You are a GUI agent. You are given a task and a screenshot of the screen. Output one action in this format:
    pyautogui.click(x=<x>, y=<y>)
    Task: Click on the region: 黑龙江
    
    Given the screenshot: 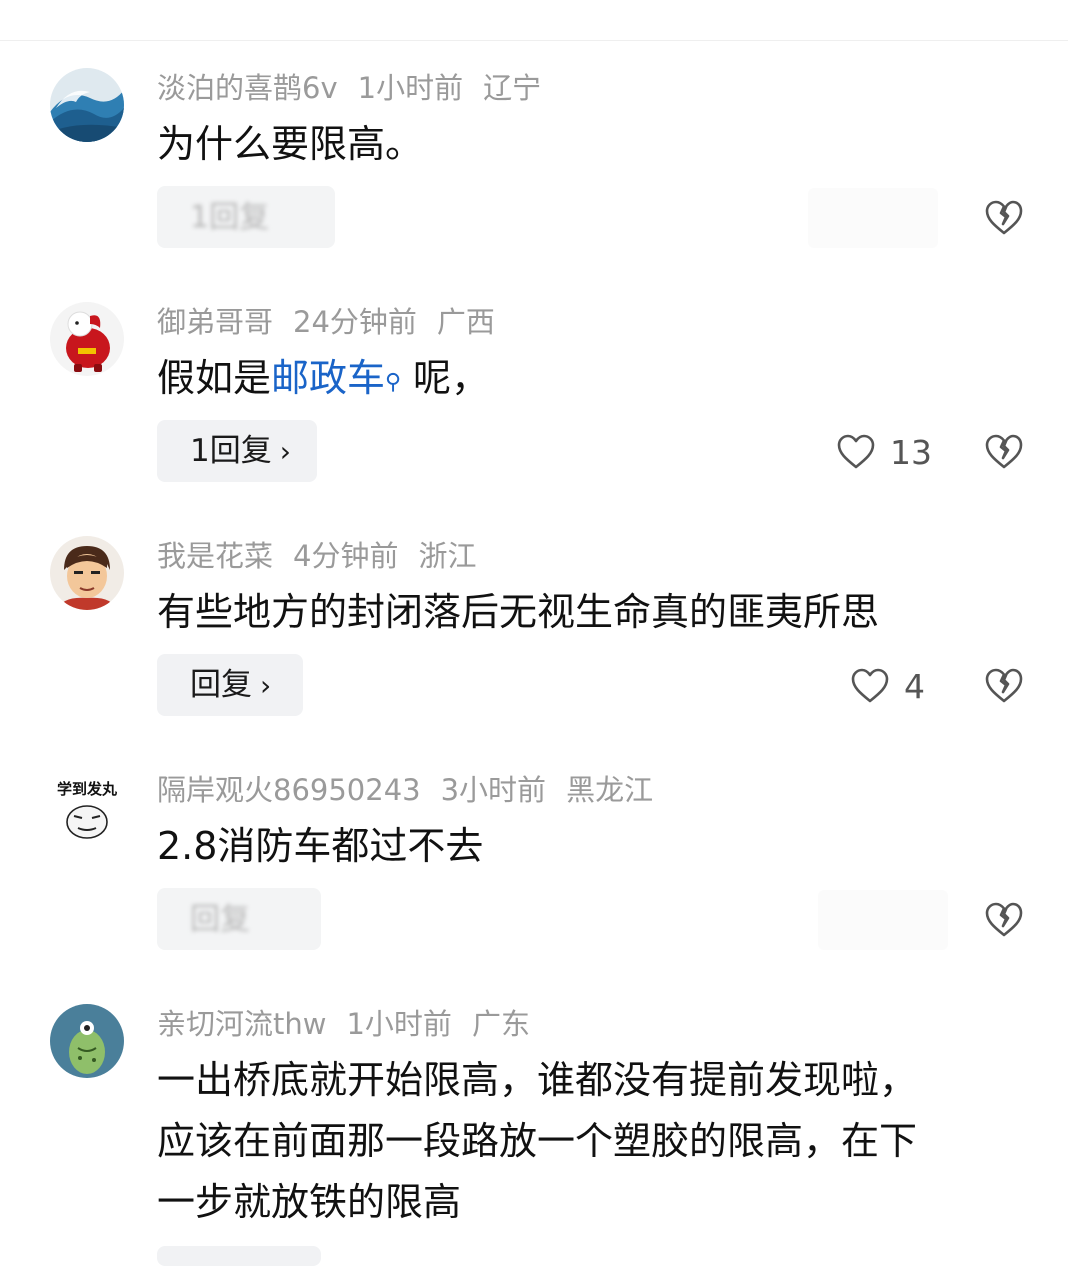 What is the action you would take?
    pyautogui.click(x=610, y=790)
    